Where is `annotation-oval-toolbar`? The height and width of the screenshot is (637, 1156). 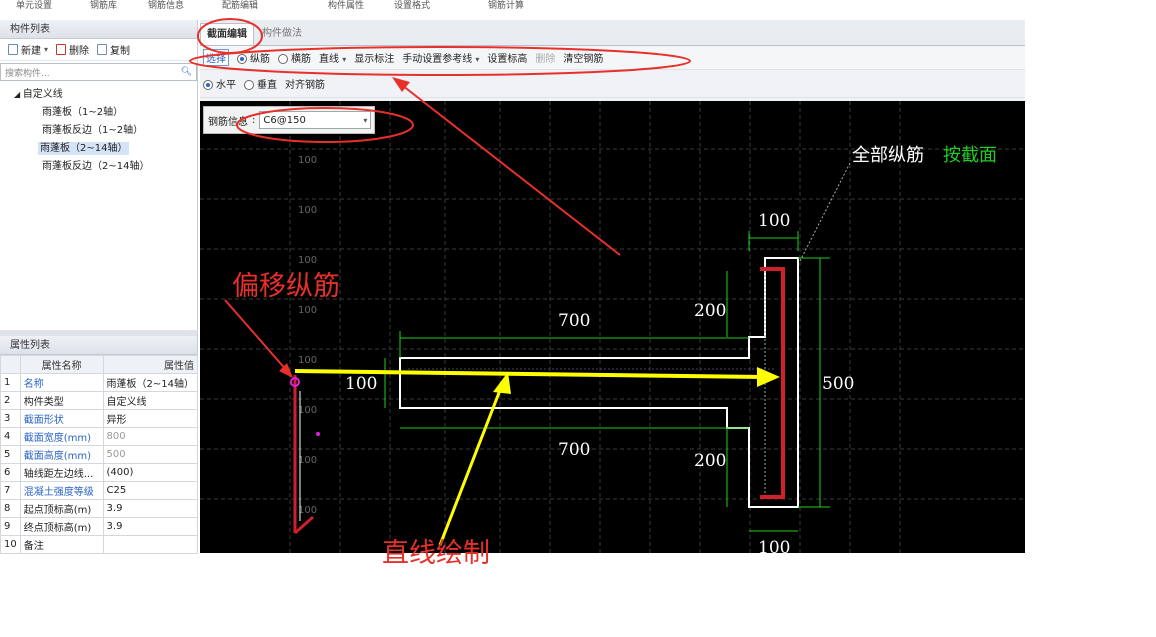 annotation-oval-toolbar is located at coordinates (440, 61).